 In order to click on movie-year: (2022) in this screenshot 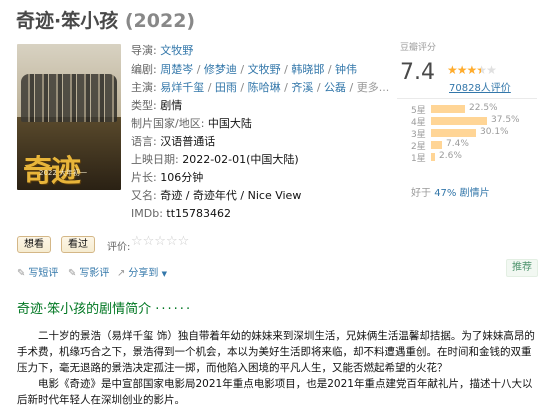, I will do `click(160, 21)`.